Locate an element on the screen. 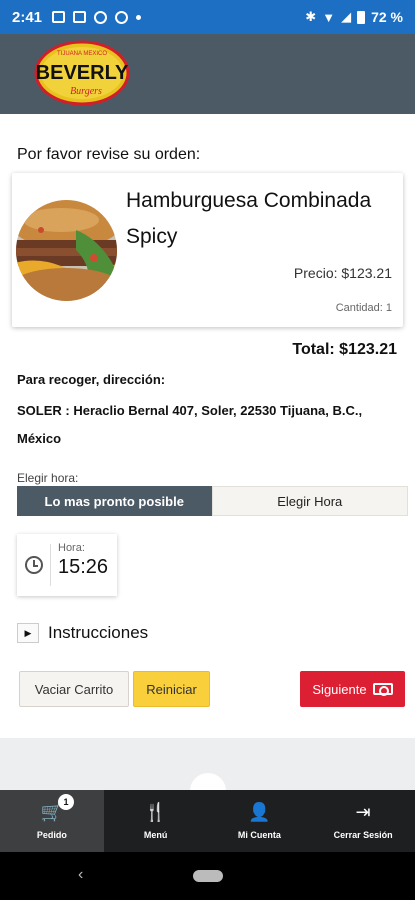  tab-label: Pedido is located at coordinates (51, 835).